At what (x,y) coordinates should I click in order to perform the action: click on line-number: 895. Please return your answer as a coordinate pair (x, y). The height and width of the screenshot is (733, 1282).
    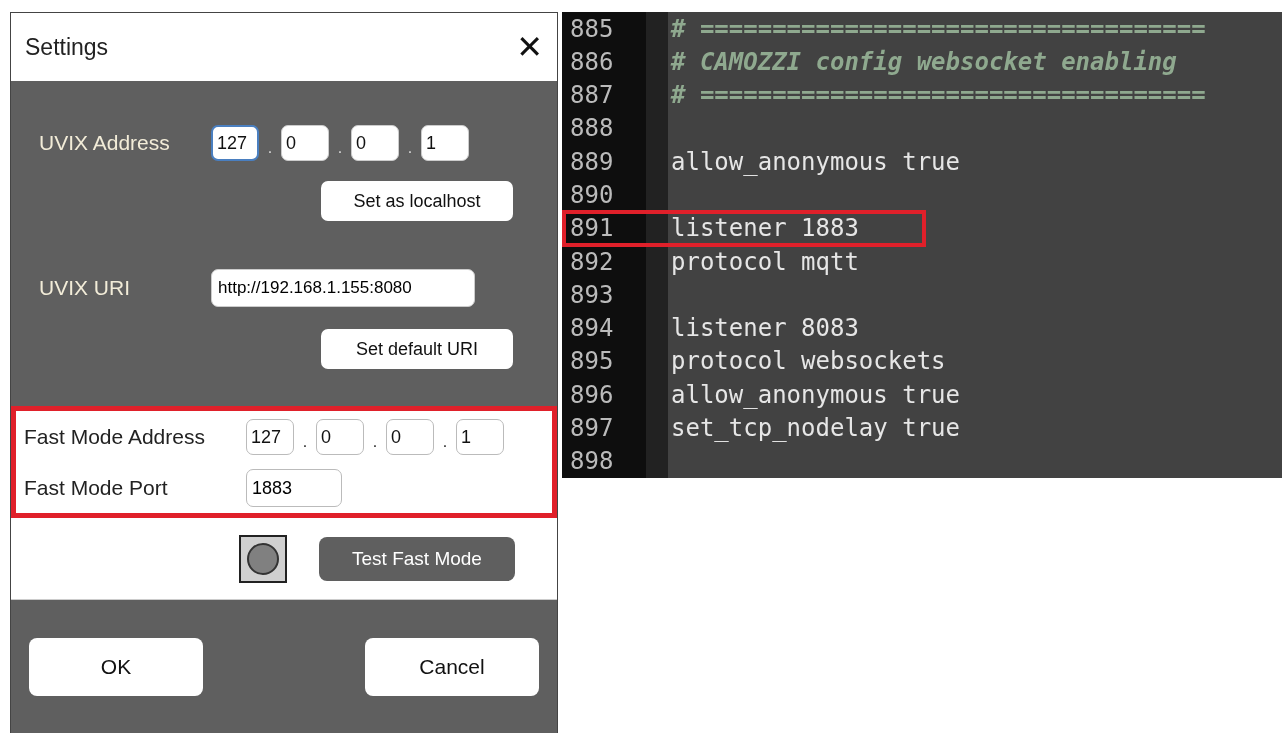
    Looking at the image, I should click on (615, 361).